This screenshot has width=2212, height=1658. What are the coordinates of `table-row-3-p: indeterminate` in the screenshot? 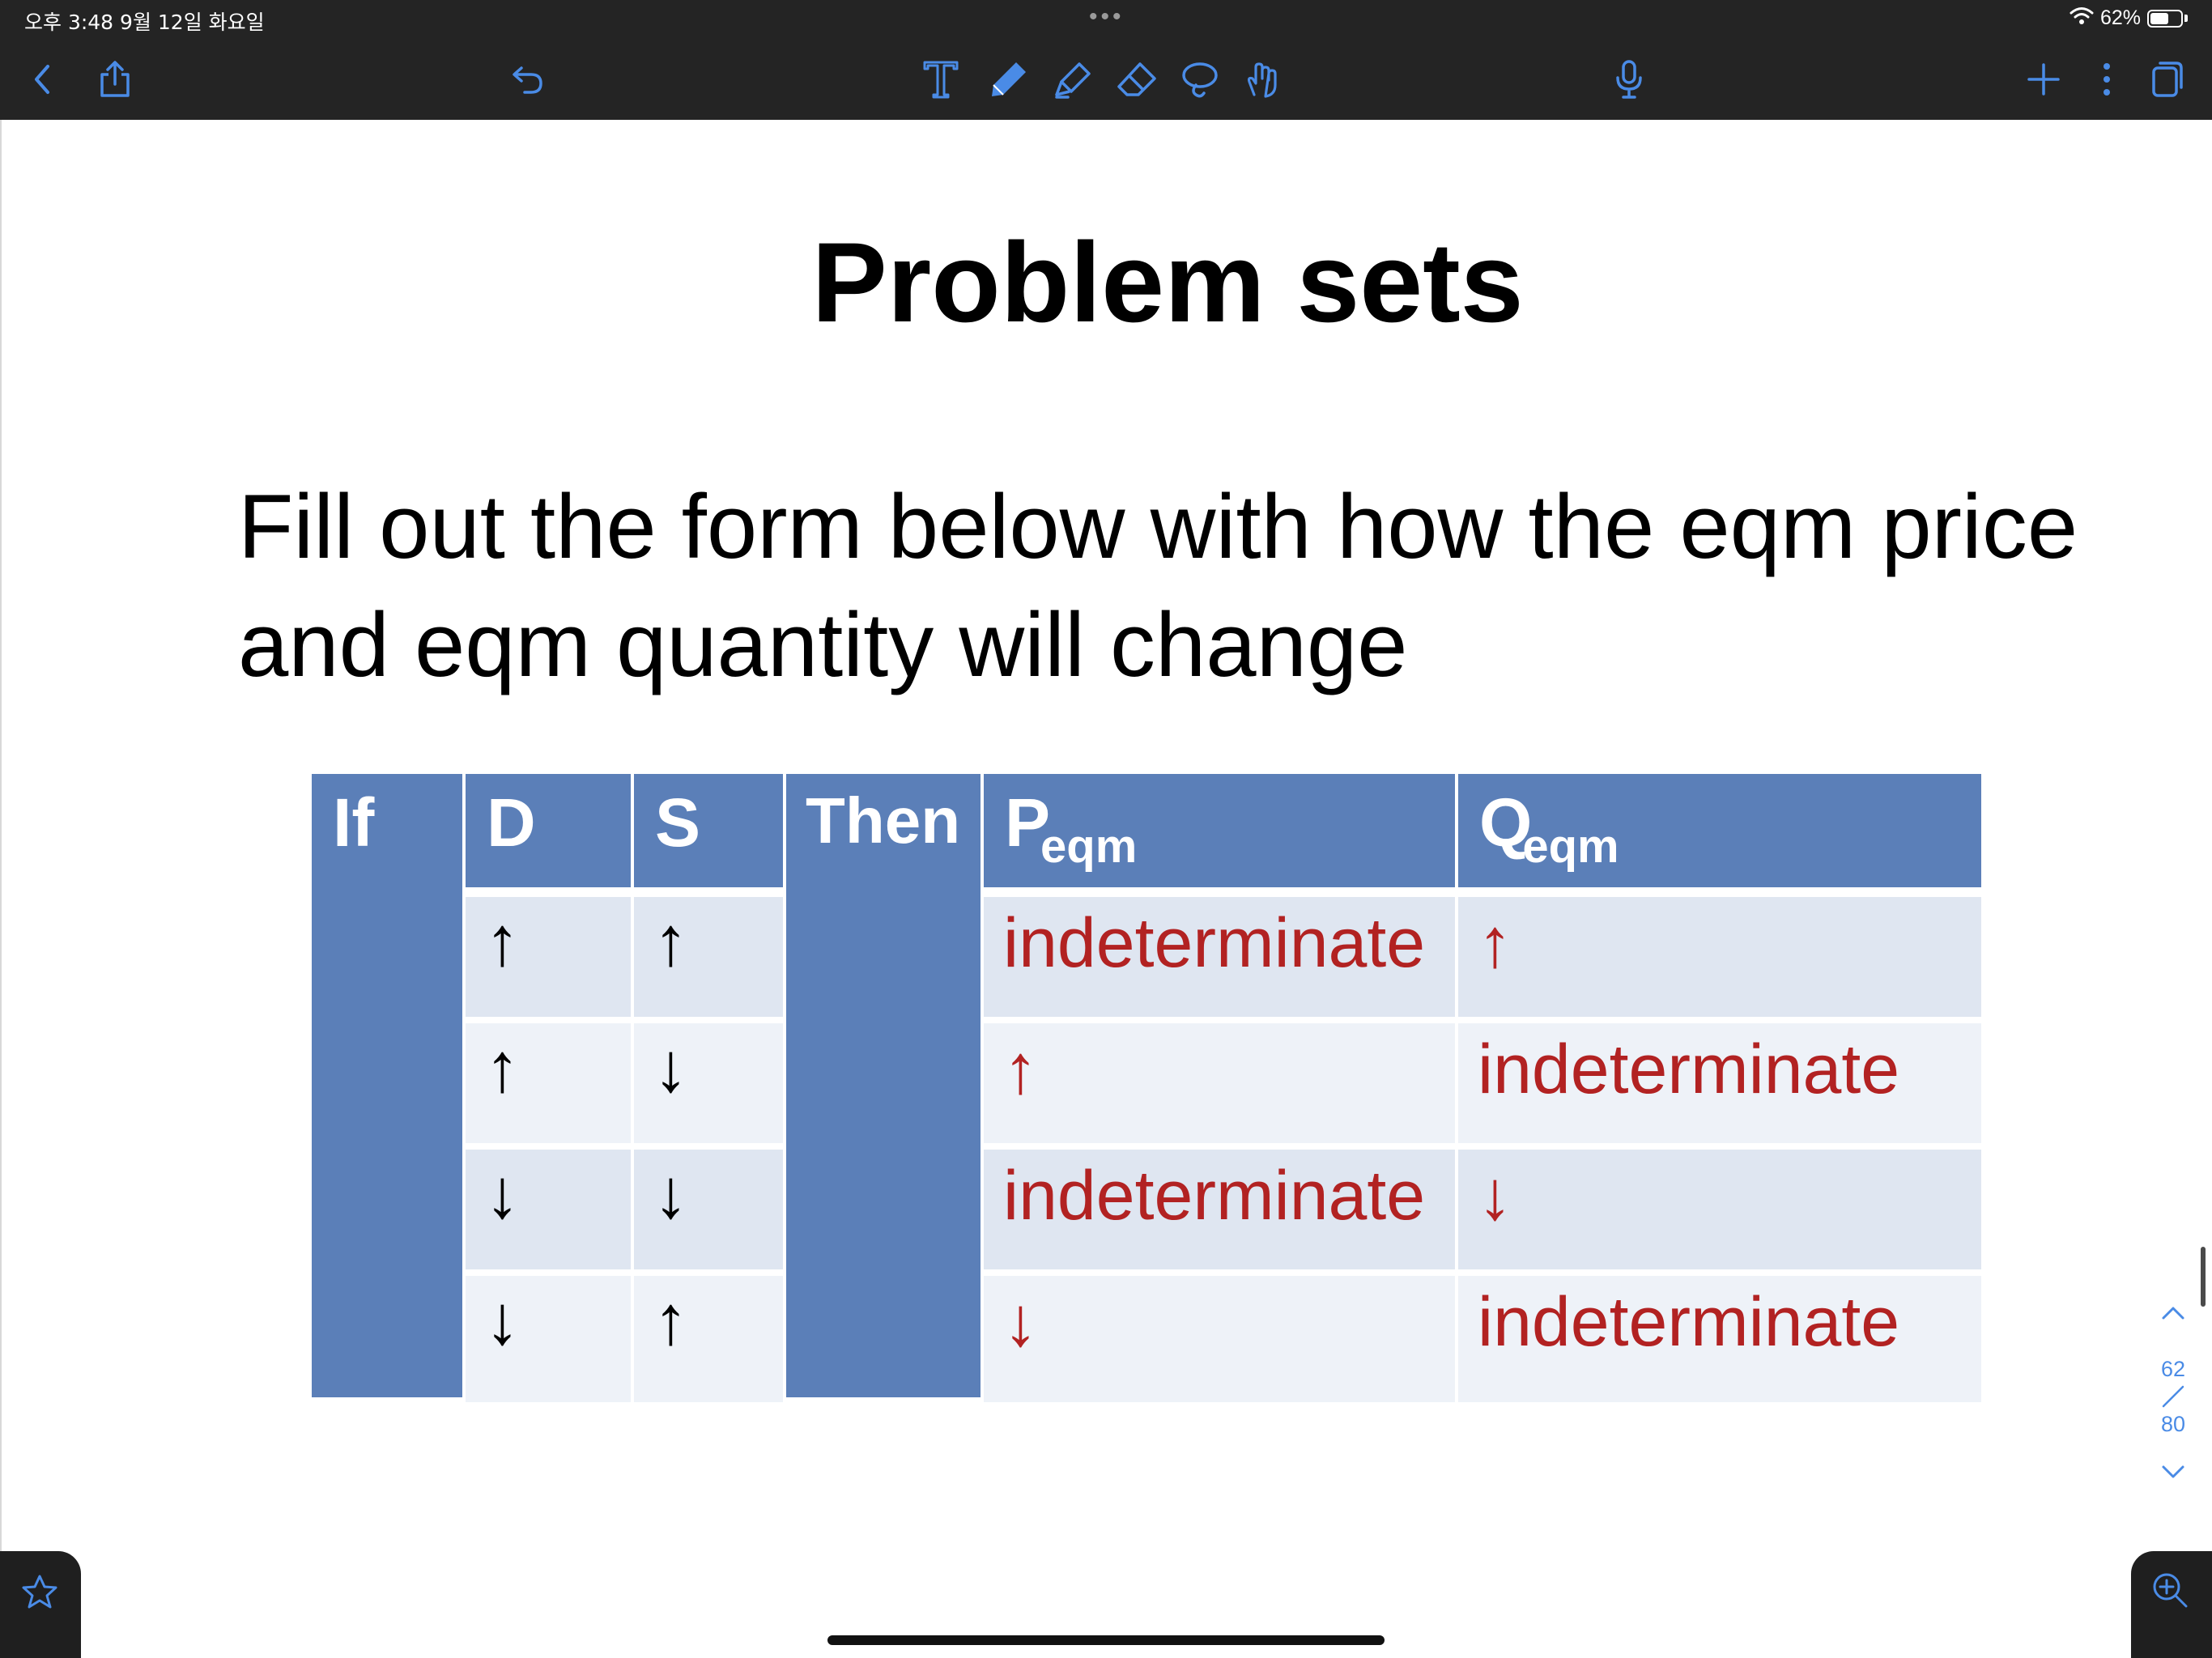 It's located at (1220, 1209).